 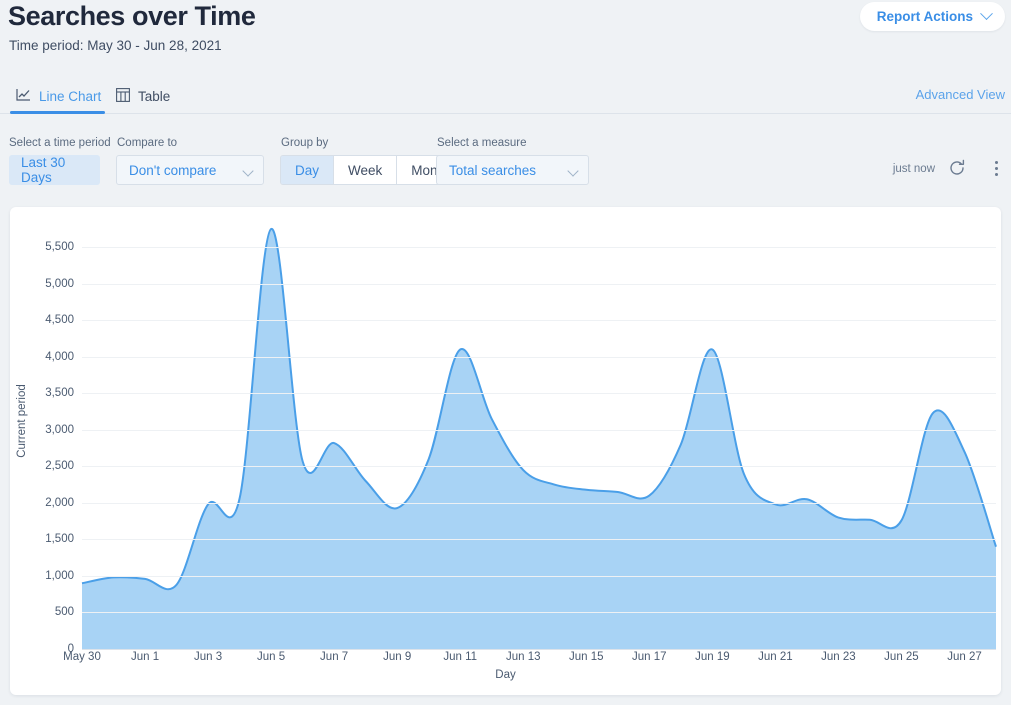 I want to click on y-axis-tick: 4,500, so click(x=59, y=320).